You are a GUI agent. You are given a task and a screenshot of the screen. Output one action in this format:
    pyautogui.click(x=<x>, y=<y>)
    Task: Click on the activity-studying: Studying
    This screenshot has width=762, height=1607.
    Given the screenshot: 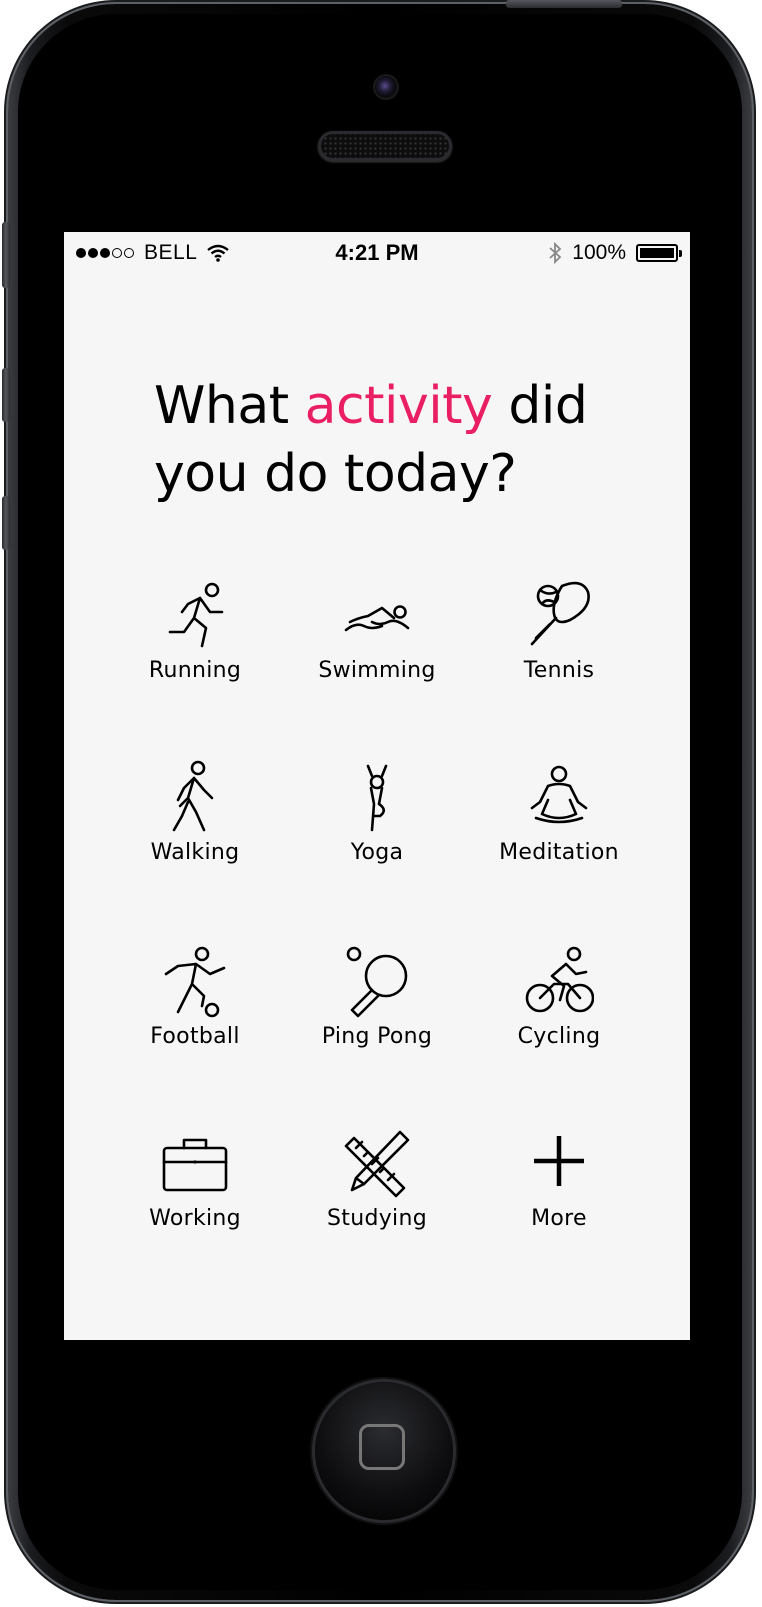 What is the action you would take?
    pyautogui.click(x=377, y=1191)
    